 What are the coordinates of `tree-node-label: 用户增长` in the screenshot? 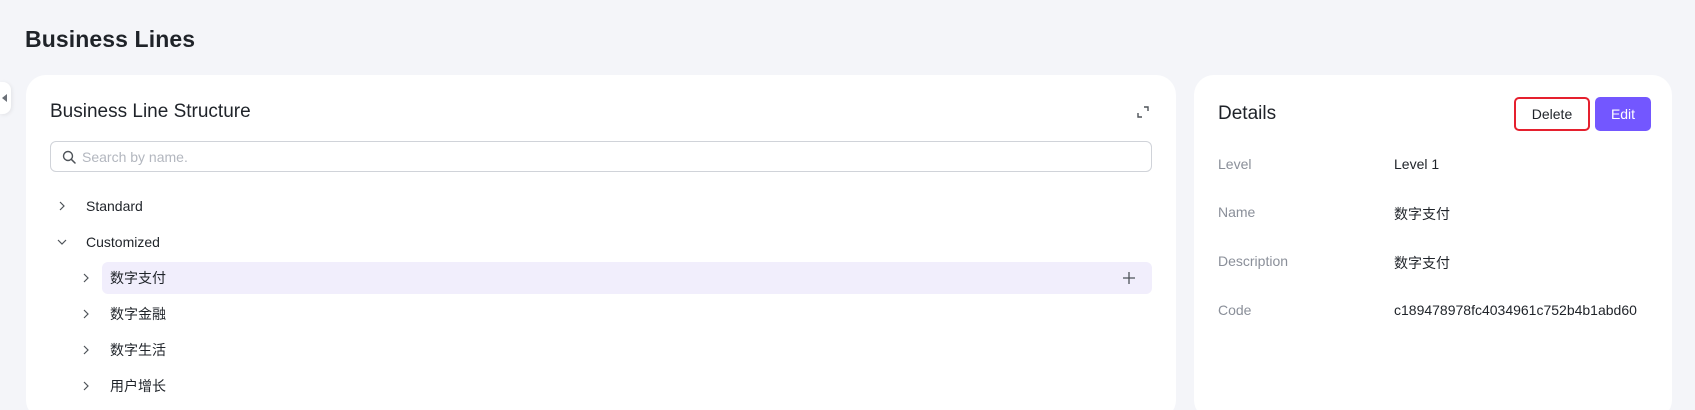 It's located at (138, 386).